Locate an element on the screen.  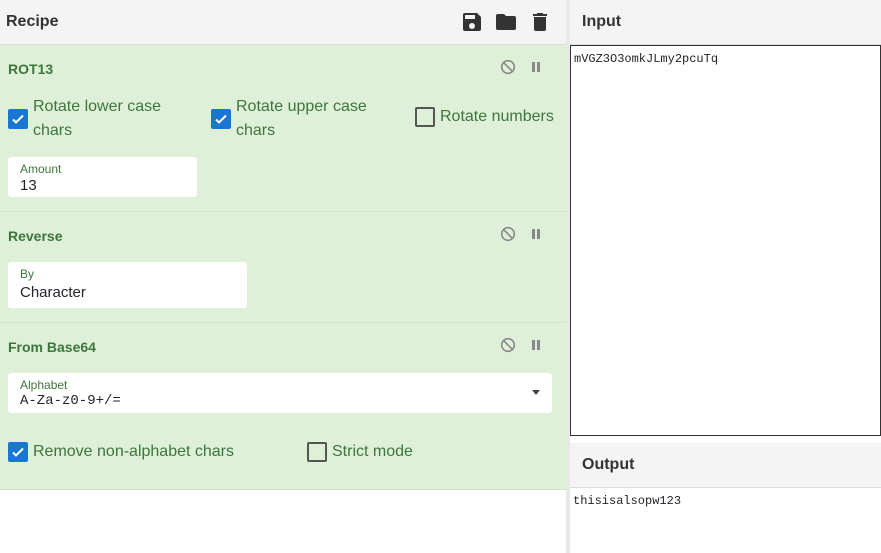
checkbox-remove-non-alphabet: Remove non-alphabet chars is located at coordinates (121, 453).